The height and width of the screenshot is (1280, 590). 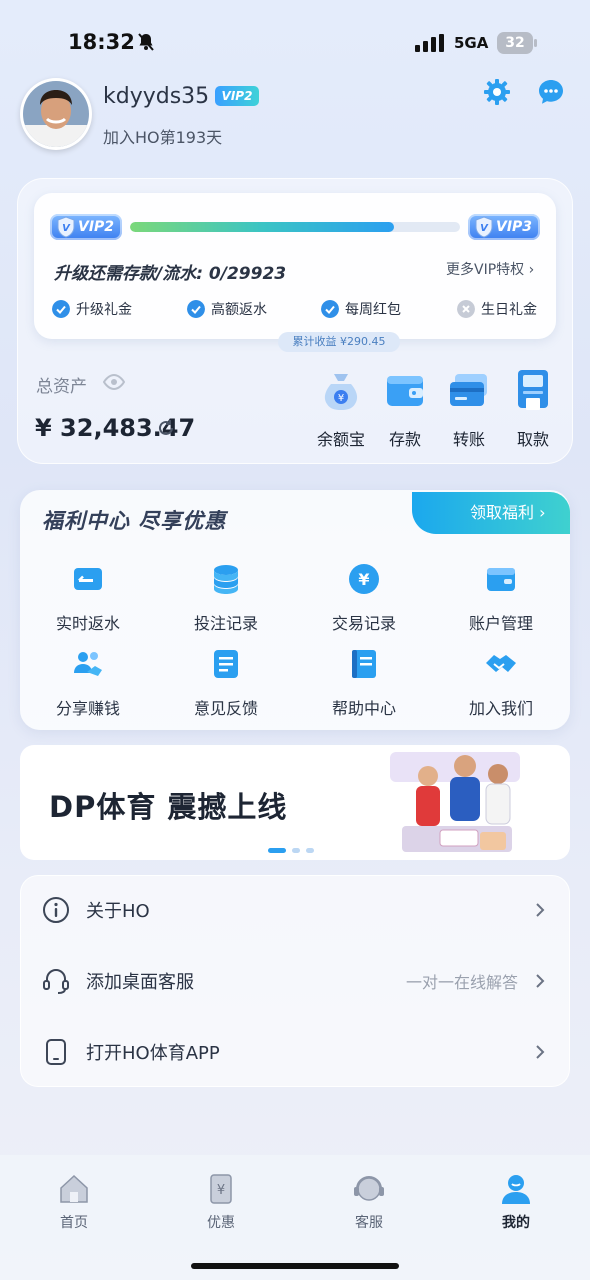 What do you see at coordinates (369, 1202) in the screenshot?
I see `tab-customer-service: 客服` at bounding box center [369, 1202].